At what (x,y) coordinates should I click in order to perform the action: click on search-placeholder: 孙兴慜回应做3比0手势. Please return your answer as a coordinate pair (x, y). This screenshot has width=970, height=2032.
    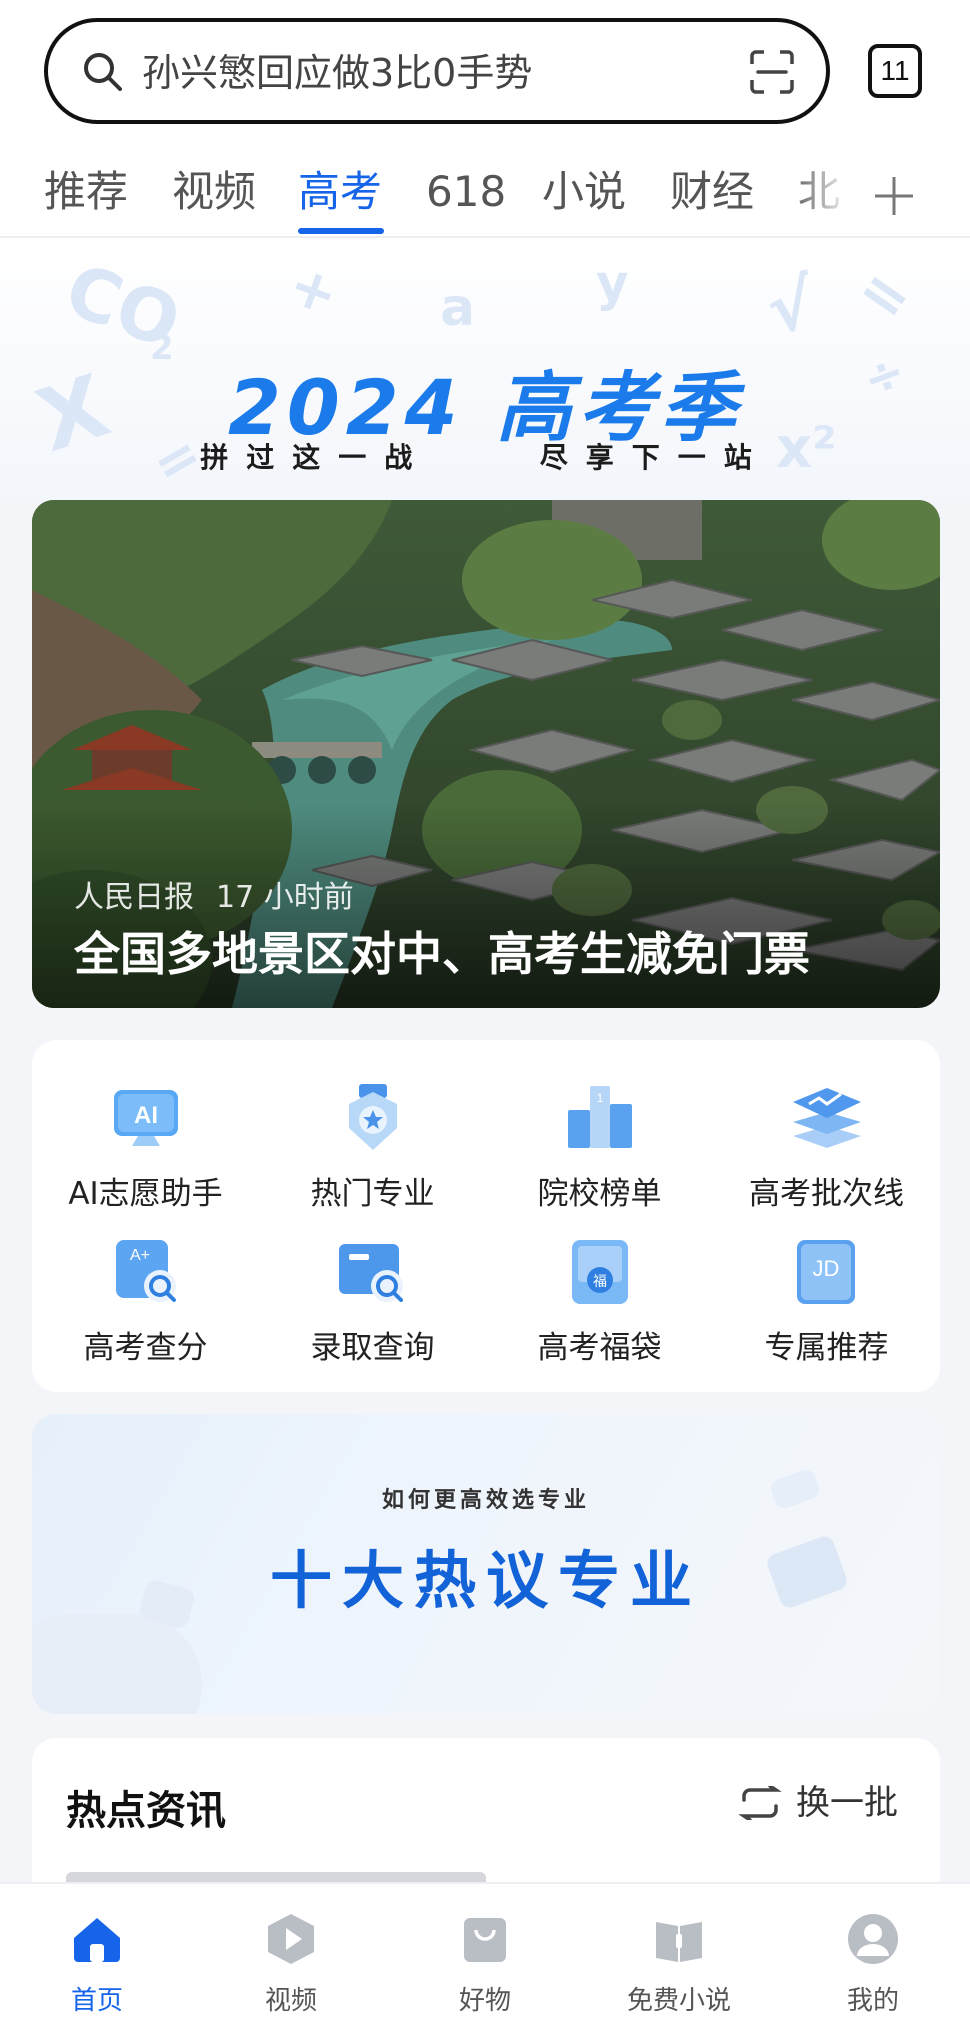
    Looking at the image, I should click on (337, 73).